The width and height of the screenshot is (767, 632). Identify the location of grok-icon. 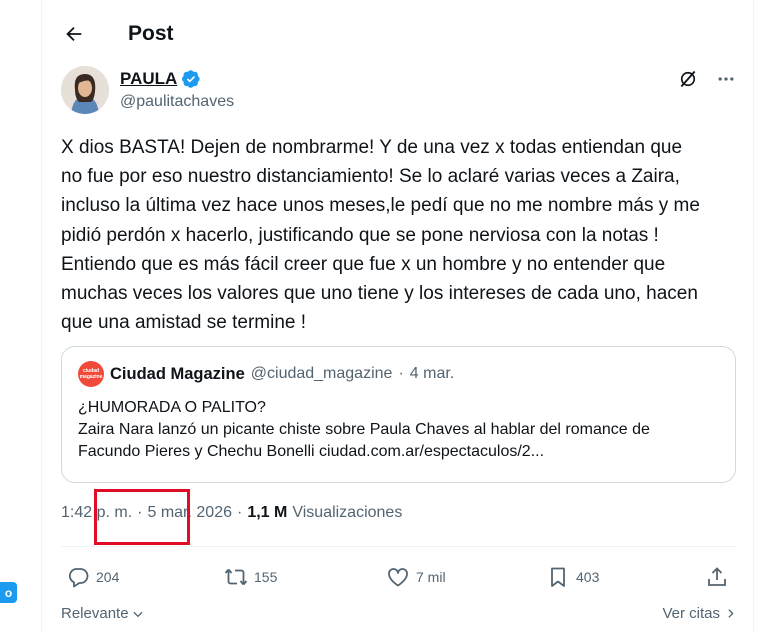
(688, 79).